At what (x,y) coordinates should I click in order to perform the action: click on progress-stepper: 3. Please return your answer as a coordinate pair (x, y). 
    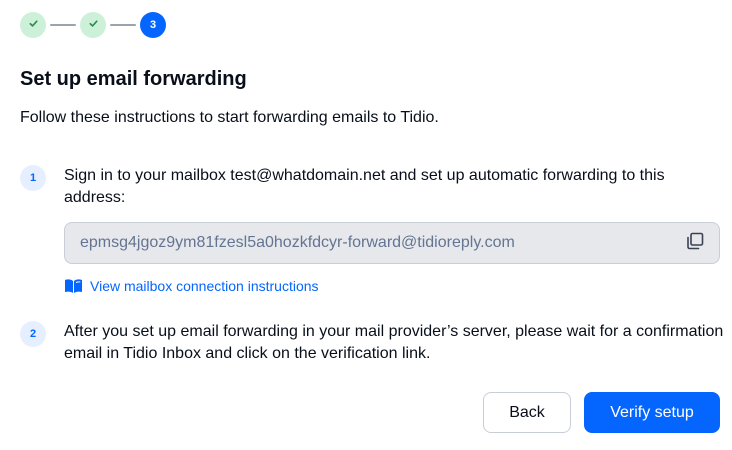
    Looking at the image, I should click on (93, 25).